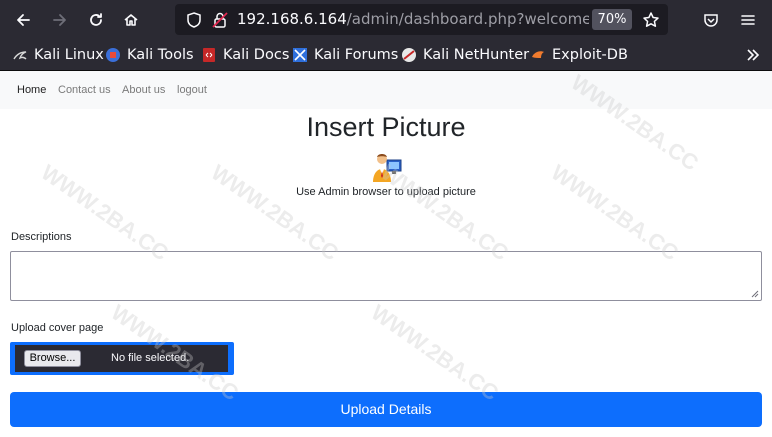 This screenshot has height=437, width=772. Describe the element at coordinates (590, 55) in the screenshot. I see `bookmark-label: Exploit-DB` at that location.